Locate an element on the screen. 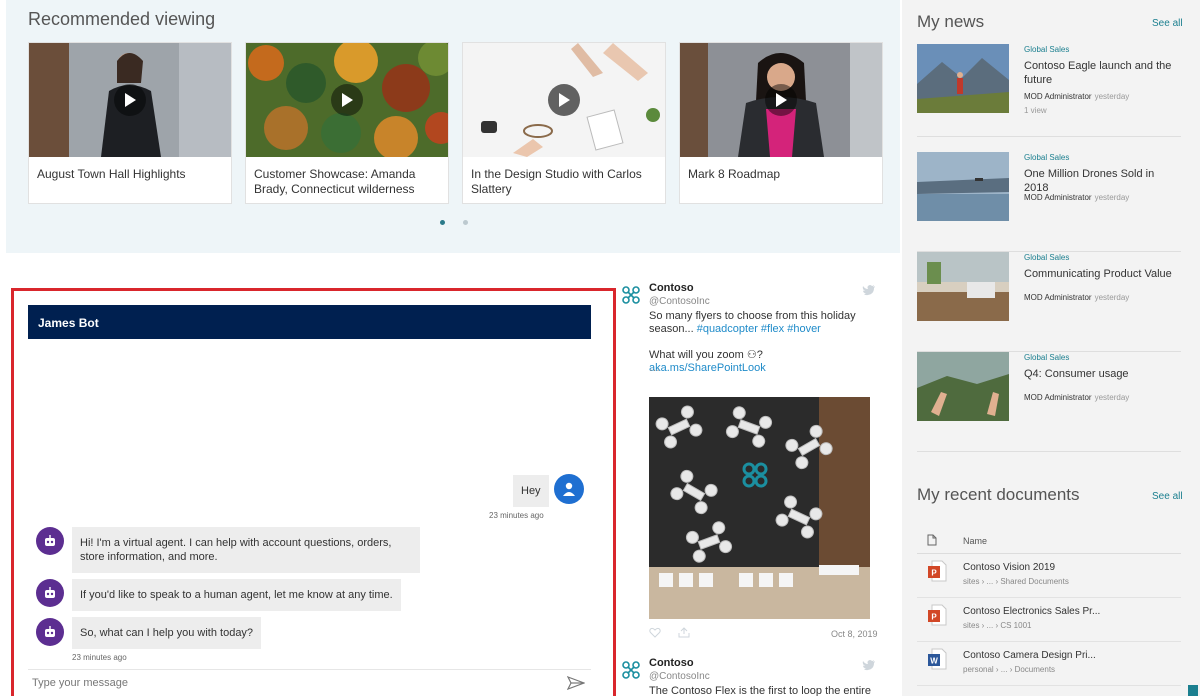  news-title: Q4: Consumer usage is located at coordinates (1101, 374).